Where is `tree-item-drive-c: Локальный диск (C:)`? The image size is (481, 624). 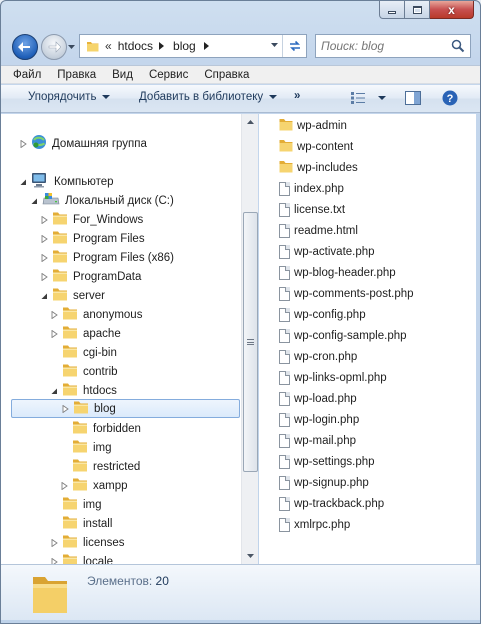
tree-item-drive-c: Локальный диск (C:) is located at coordinates (102, 200).